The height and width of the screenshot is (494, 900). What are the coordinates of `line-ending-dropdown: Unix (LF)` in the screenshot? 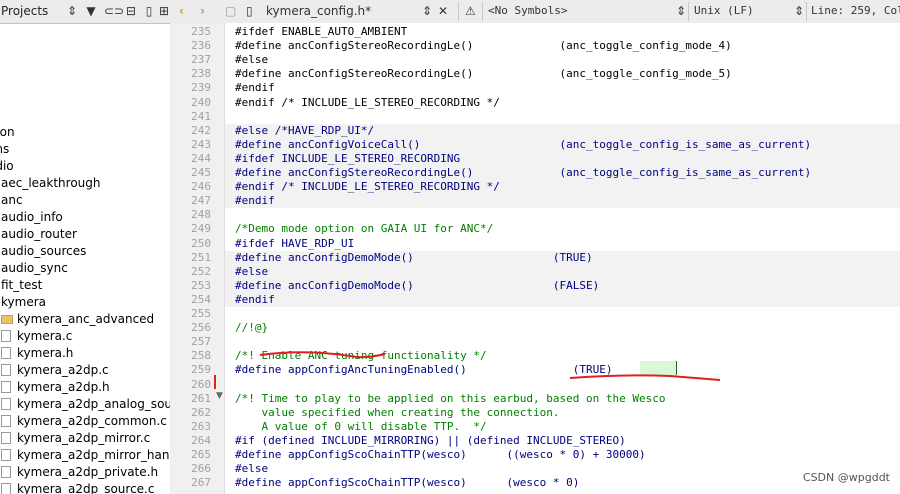 It's located at (724, 11).